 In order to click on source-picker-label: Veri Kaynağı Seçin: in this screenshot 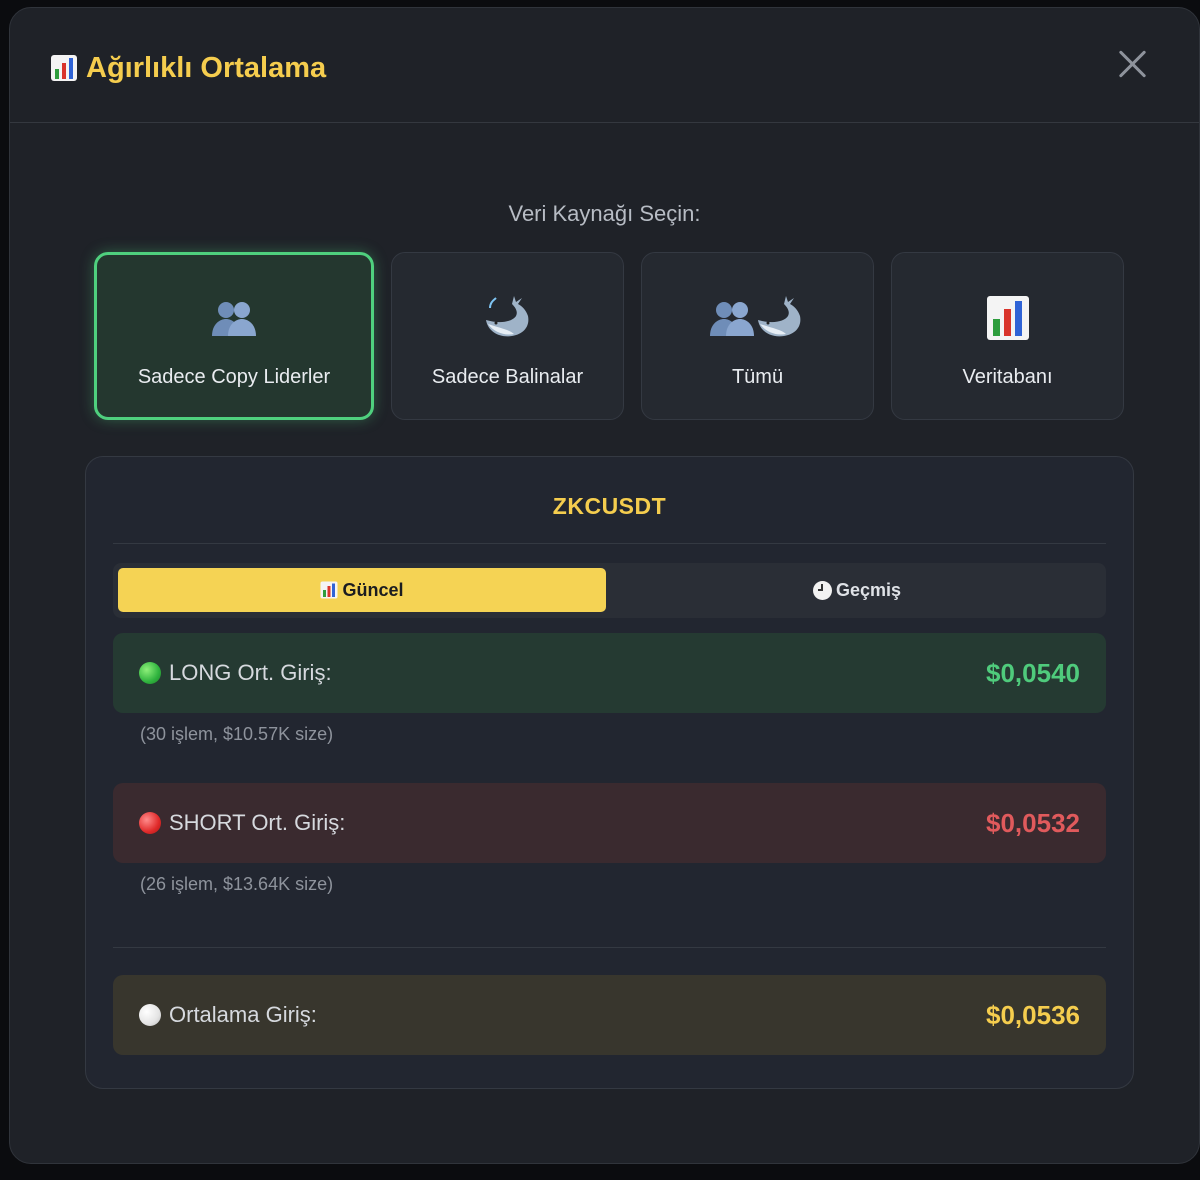, I will do `click(604, 213)`.